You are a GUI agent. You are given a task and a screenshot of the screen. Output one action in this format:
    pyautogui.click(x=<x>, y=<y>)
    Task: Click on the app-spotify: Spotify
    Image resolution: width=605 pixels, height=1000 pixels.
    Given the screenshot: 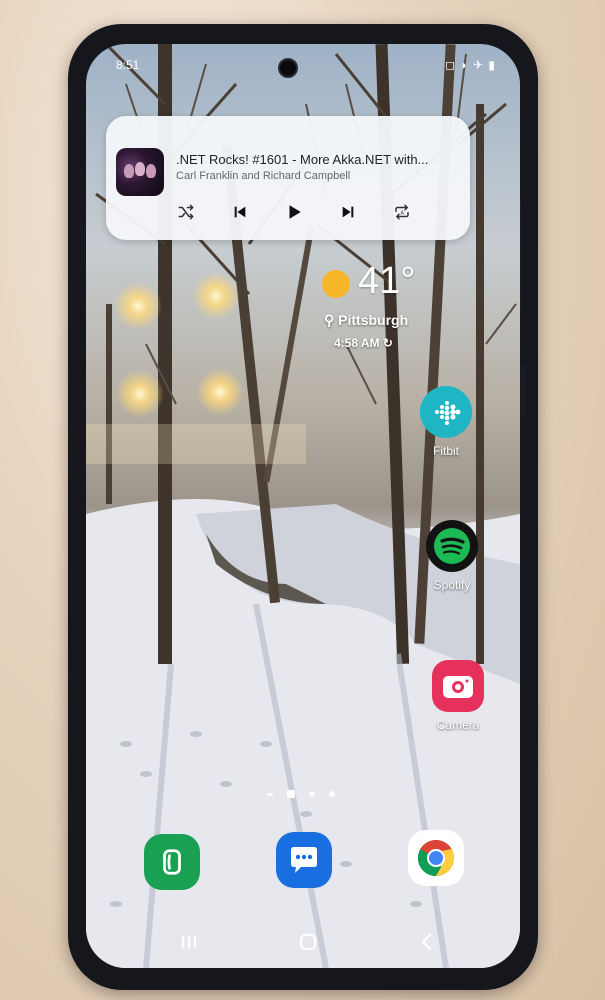 What is the action you would take?
    pyautogui.click(x=452, y=556)
    